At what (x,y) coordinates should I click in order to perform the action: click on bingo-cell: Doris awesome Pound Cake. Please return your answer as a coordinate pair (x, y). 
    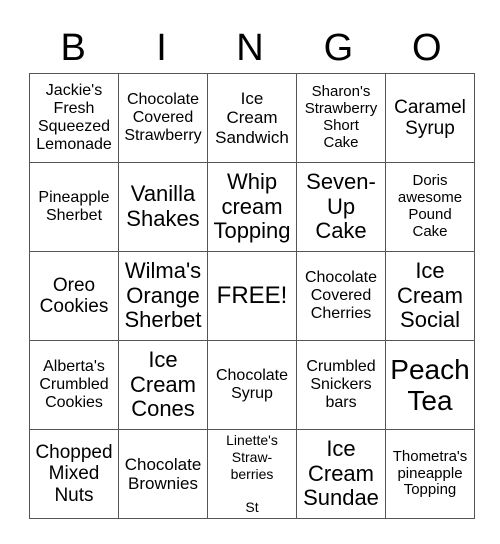
    Looking at the image, I should click on (430, 207).